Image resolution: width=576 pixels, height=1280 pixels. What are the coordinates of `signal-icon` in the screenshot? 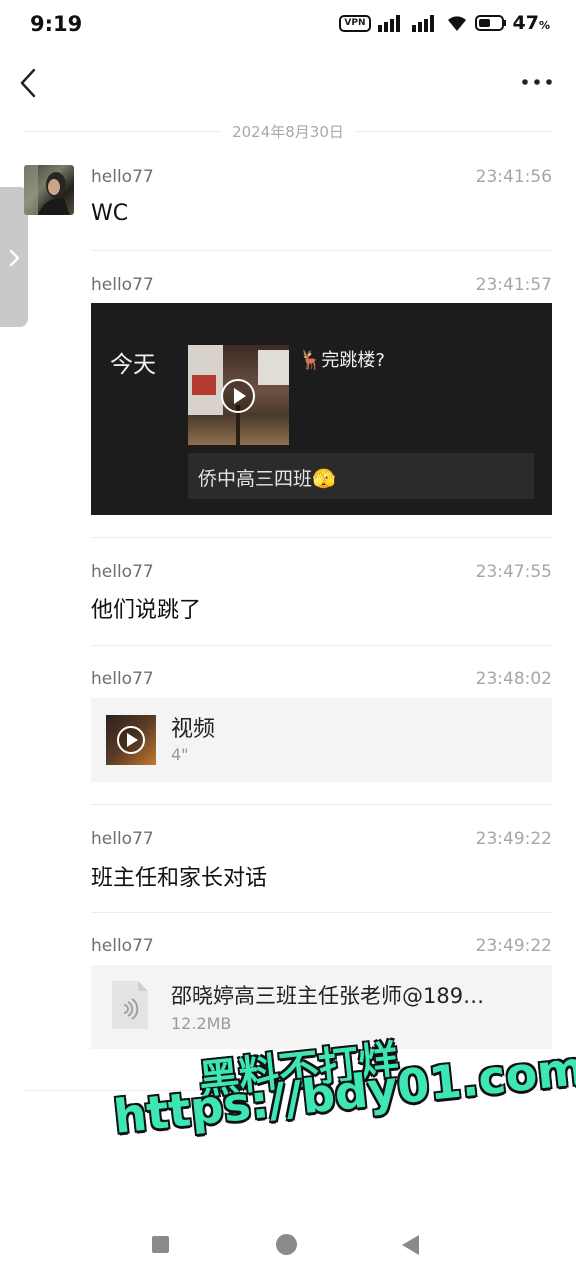 It's located at (388, 23).